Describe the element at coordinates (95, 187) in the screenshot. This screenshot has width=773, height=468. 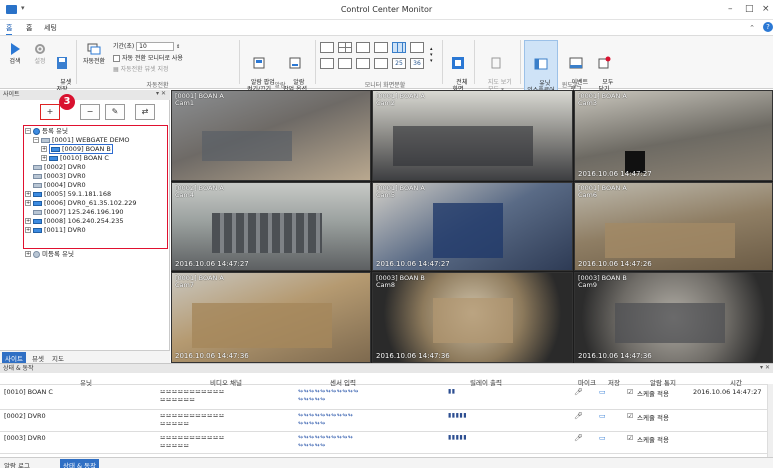
I see `highlight-box` at that location.